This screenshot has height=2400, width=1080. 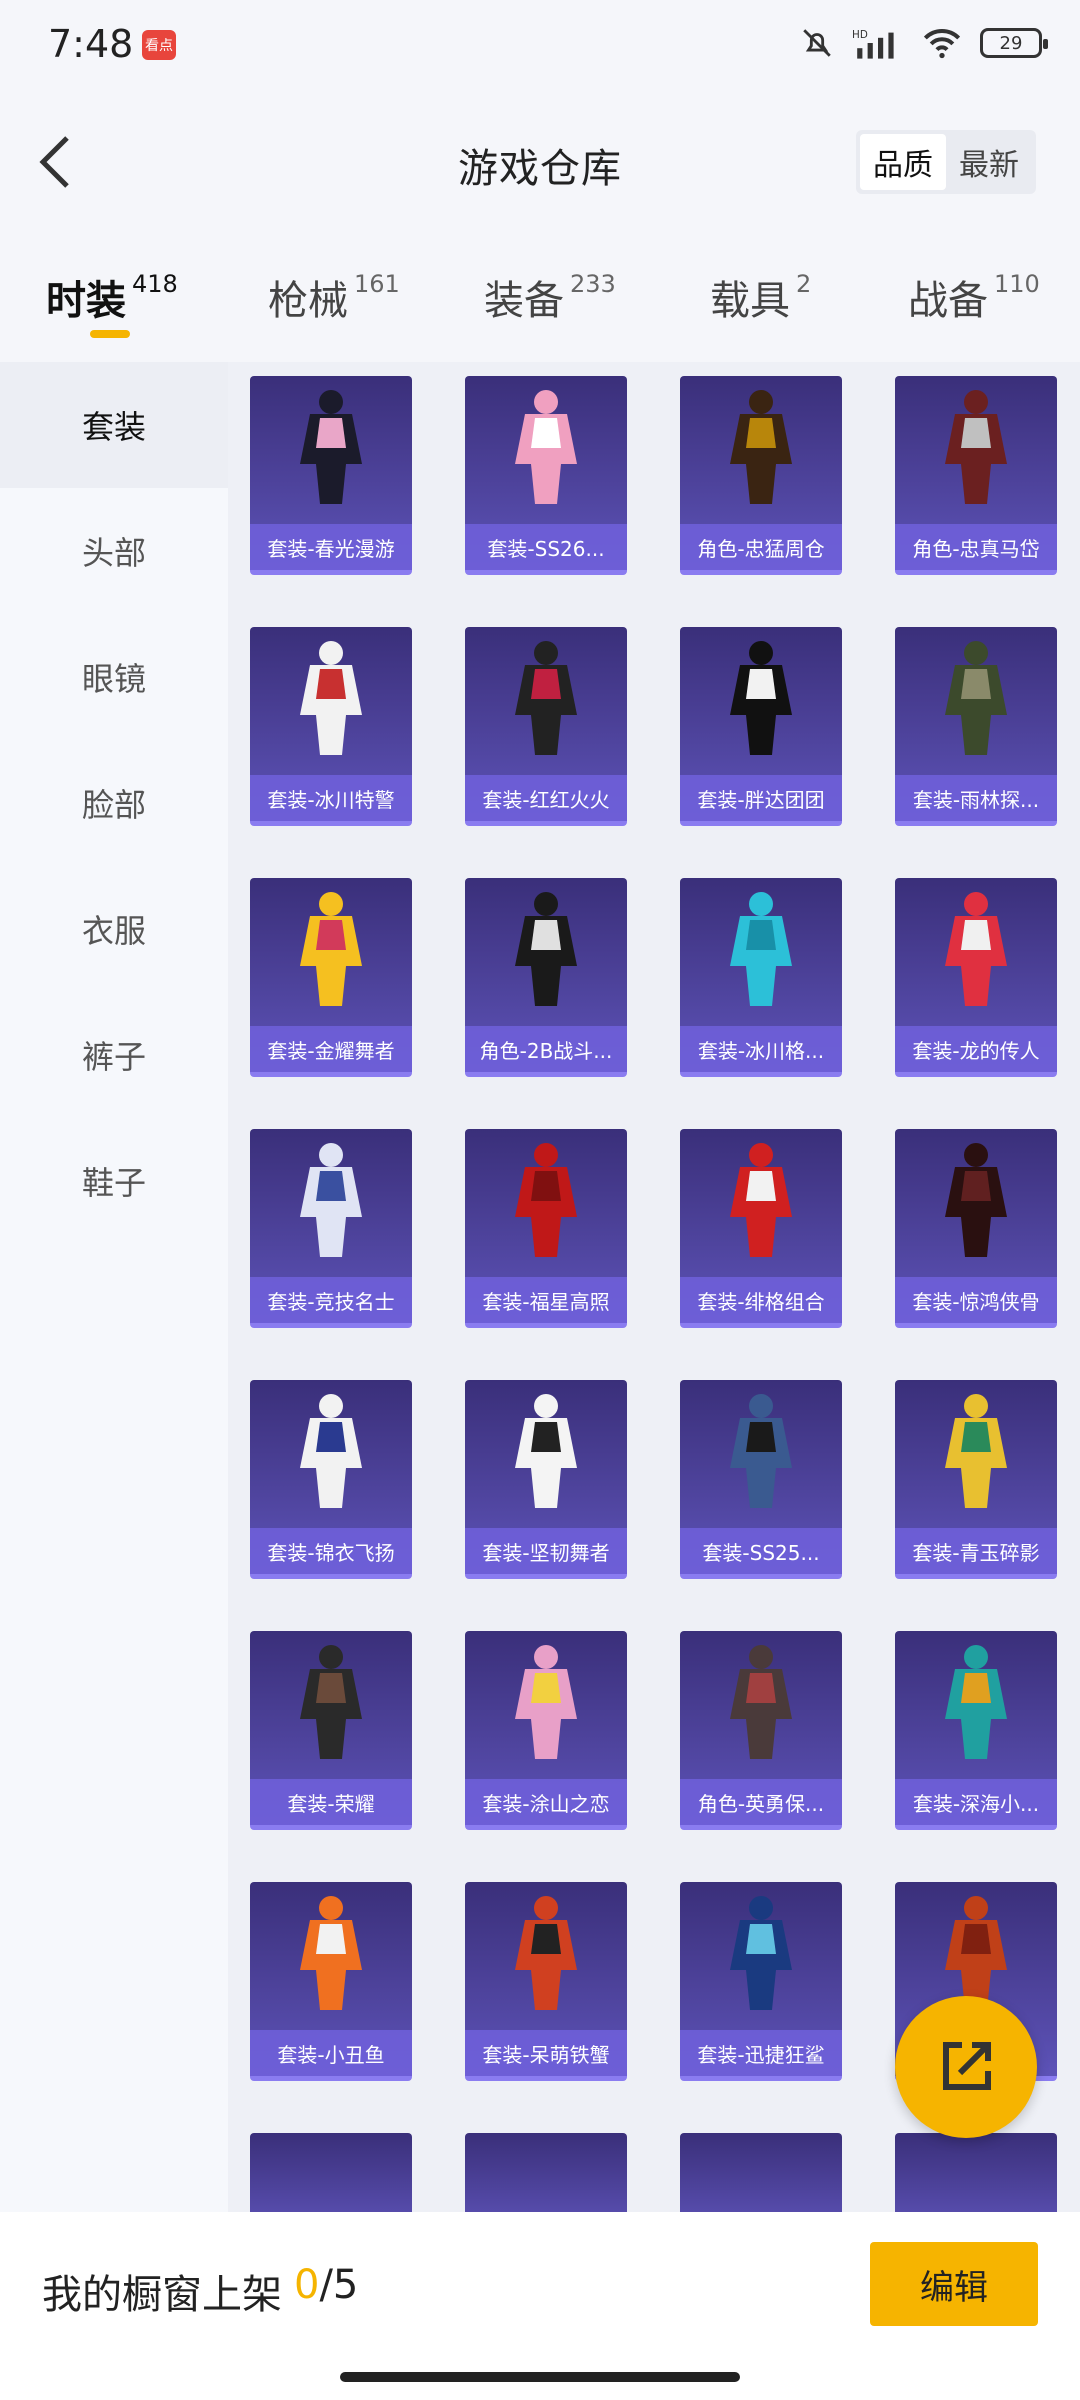 What do you see at coordinates (974, 297) in the screenshot?
I see `tab-combat-gear: 战备 110` at bounding box center [974, 297].